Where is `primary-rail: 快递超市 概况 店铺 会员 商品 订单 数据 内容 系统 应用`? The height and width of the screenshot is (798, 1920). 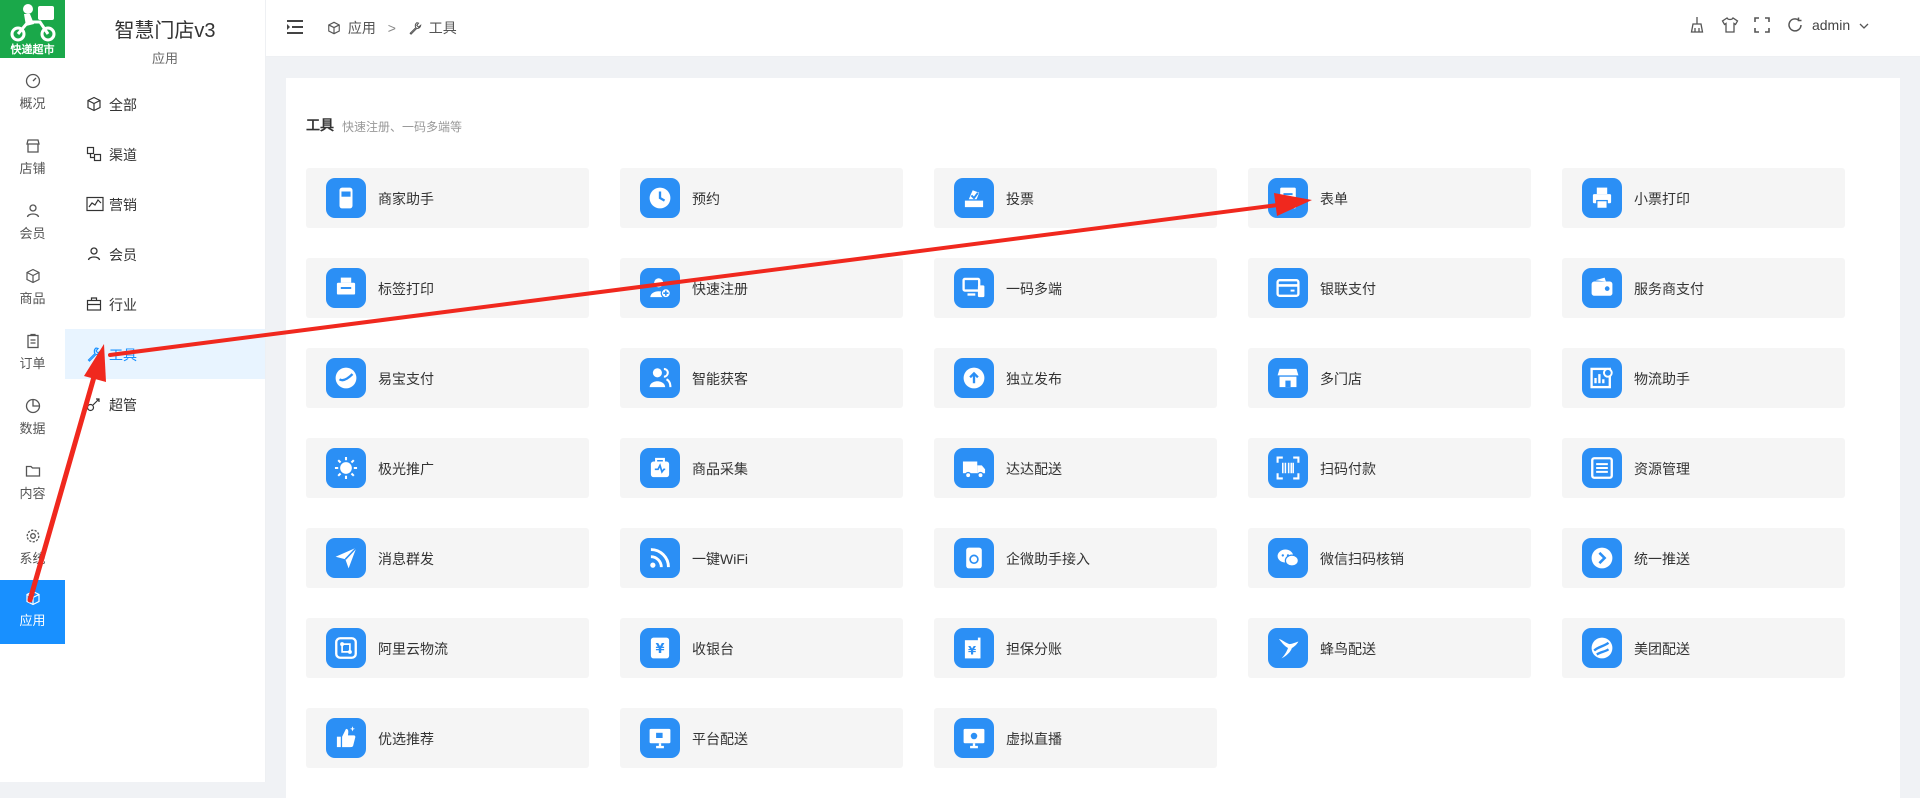 primary-rail: 快递超市 概况 店铺 会员 商品 订单 数据 内容 系统 应用 is located at coordinates (33, 391).